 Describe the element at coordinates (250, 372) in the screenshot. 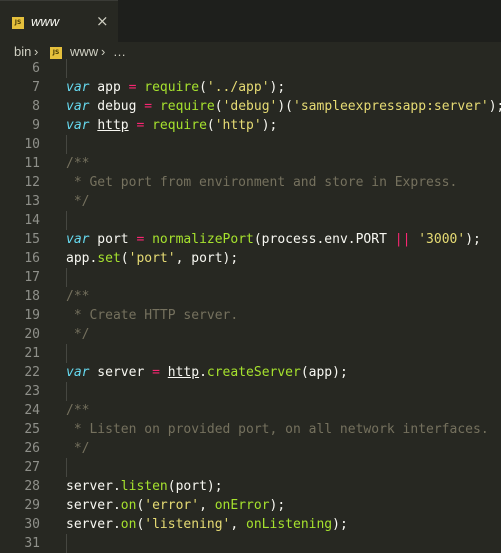

I see `code-line: 22 var server = http.createServer(app);` at that location.